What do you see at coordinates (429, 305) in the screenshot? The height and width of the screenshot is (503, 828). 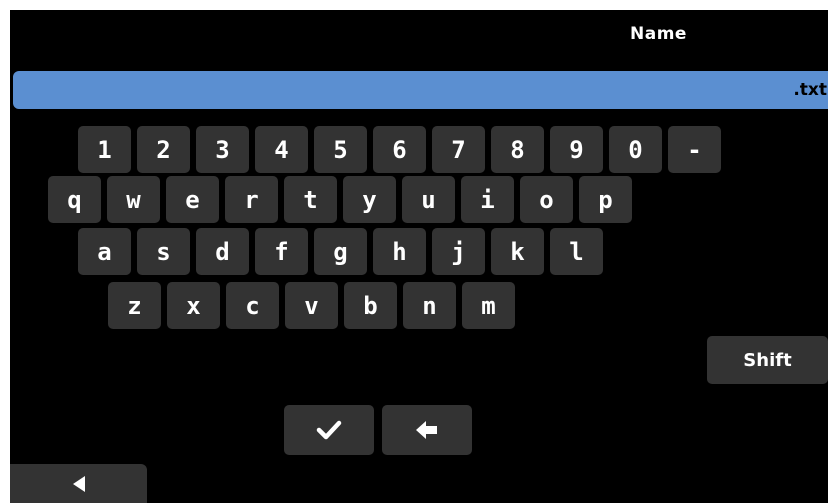 I see `key-n: n` at bounding box center [429, 305].